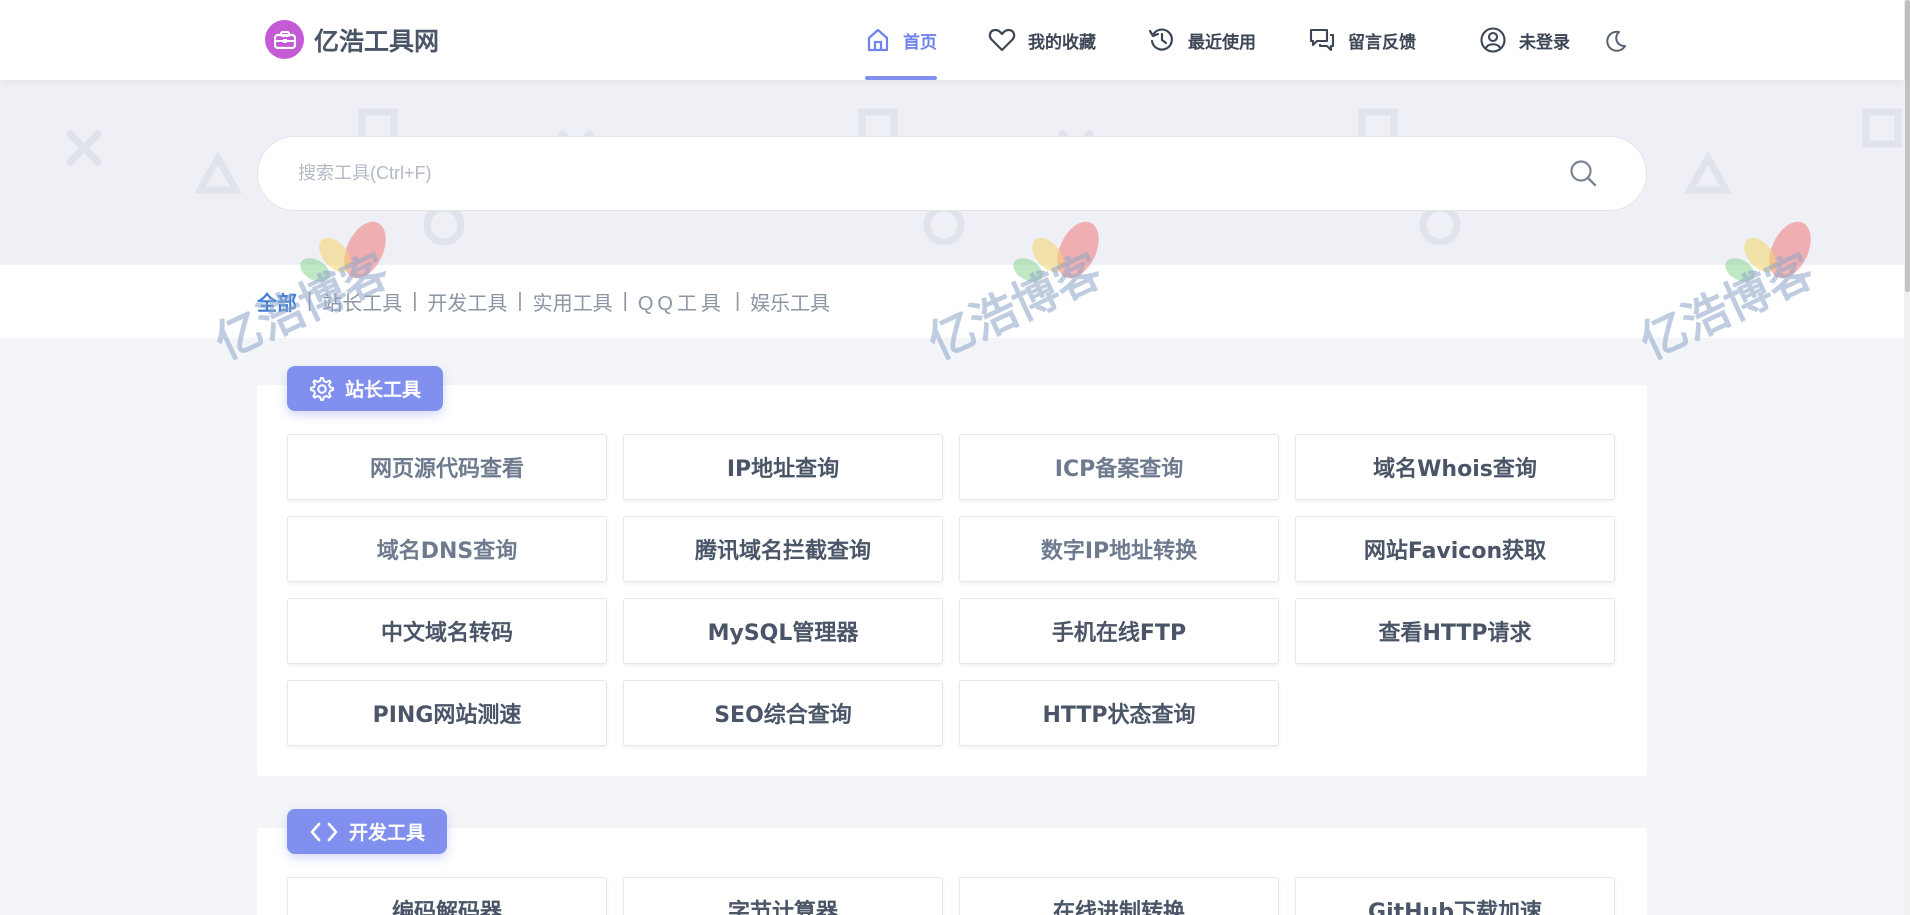 The image size is (1910, 915). What do you see at coordinates (790, 301) in the screenshot?
I see `category-fun: 娱乐工具` at bounding box center [790, 301].